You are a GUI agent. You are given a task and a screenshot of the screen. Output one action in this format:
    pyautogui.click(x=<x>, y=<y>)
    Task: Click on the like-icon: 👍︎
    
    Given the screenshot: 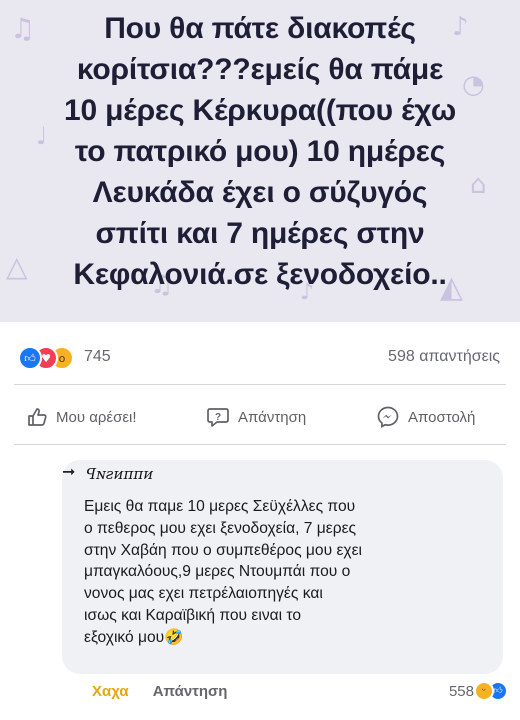 What is the action you would take?
    pyautogui.click(x=30, y=358)
    